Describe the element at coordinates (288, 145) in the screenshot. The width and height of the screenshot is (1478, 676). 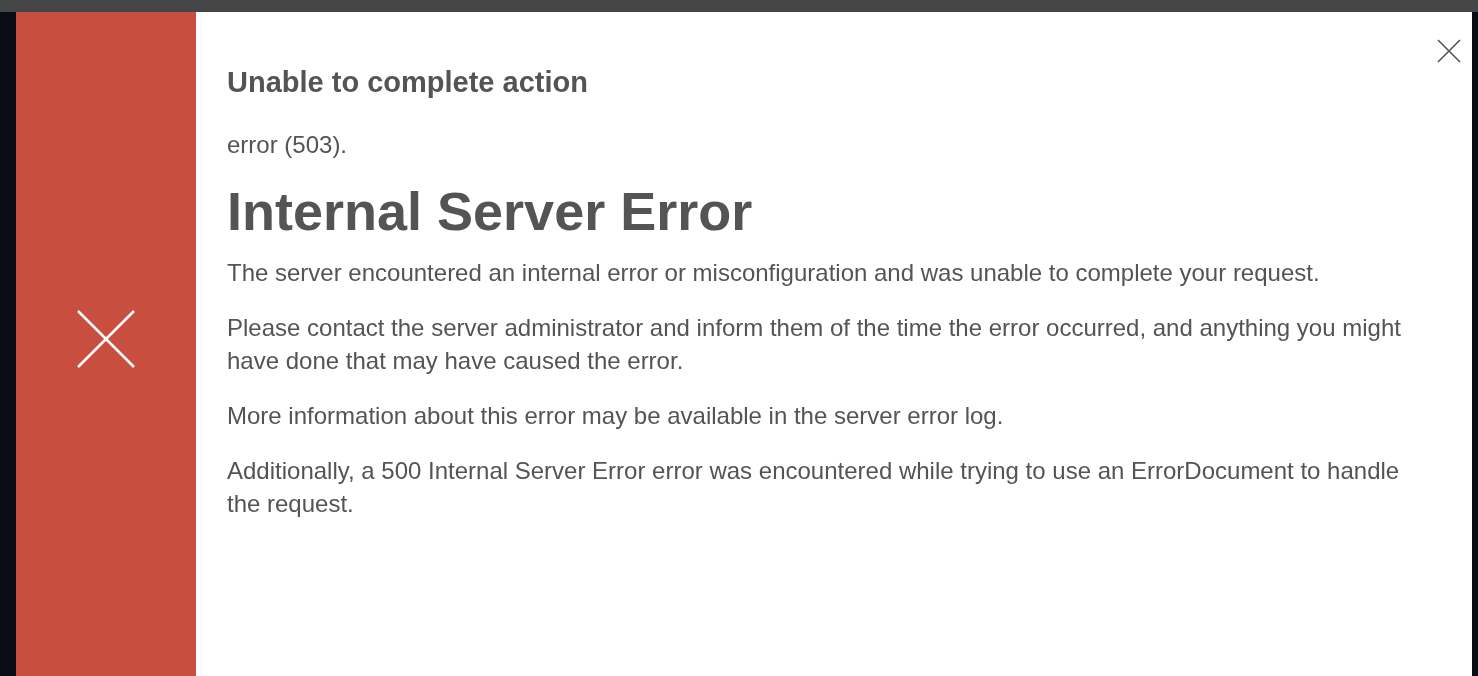
I see `error-message: error (503).` at that location.